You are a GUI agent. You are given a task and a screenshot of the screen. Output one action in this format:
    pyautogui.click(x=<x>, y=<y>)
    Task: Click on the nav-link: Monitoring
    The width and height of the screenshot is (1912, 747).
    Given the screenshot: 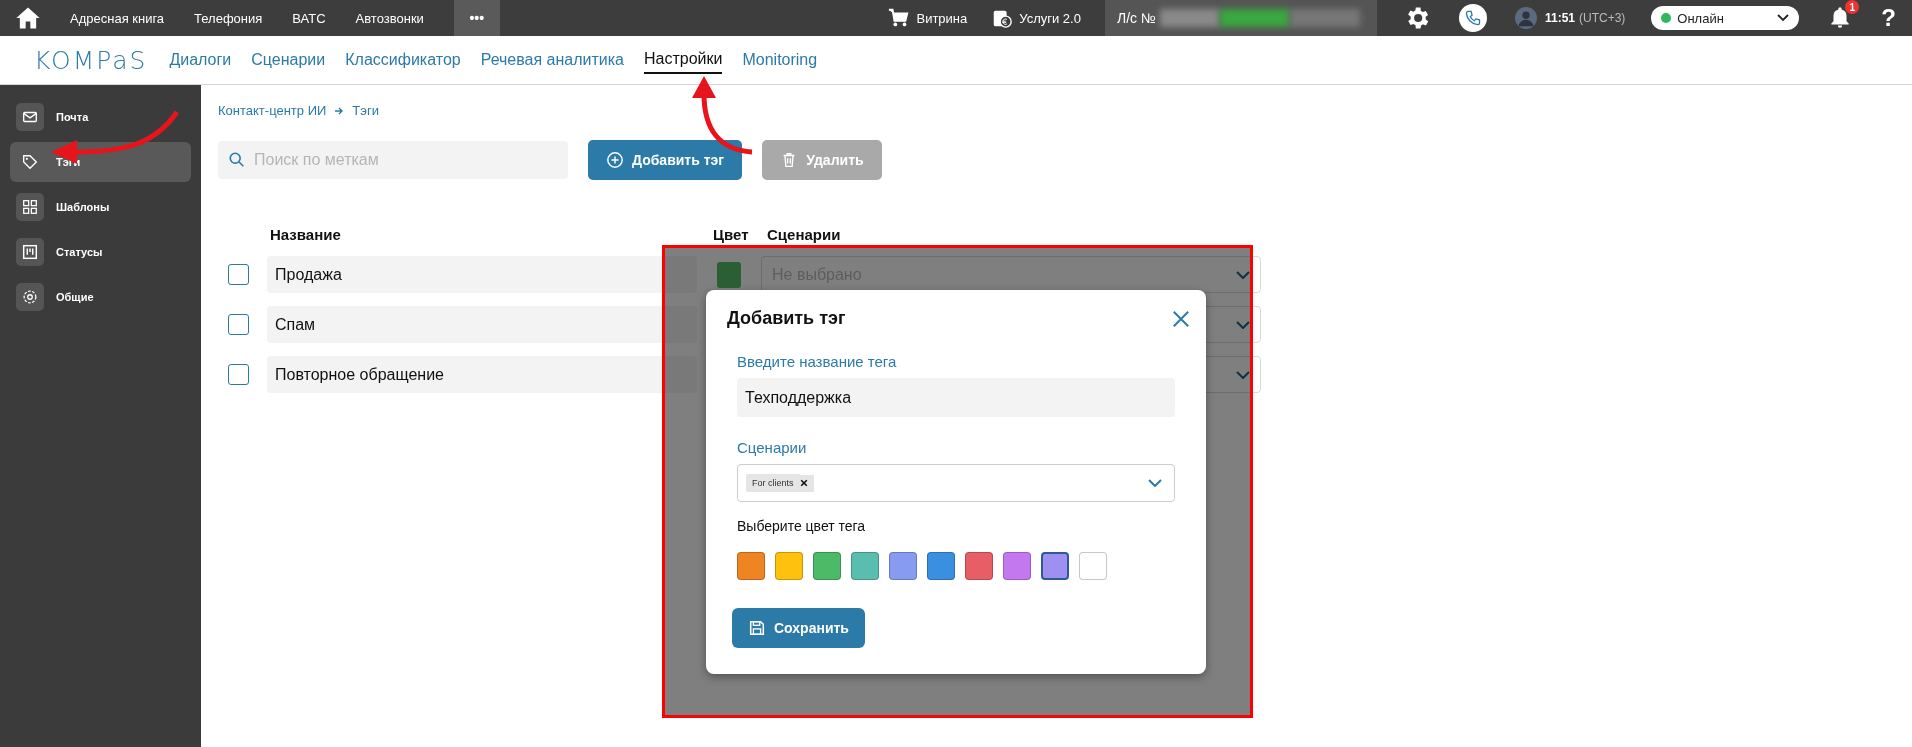 What is the action you would take?
    pyautogui.click(x=780, y=60)
    